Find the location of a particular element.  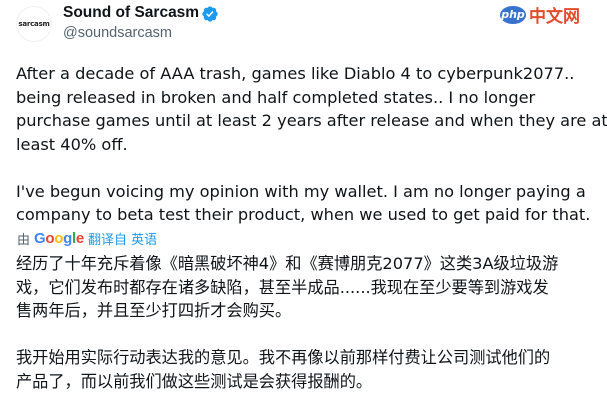

watermark-logo: php is located at coordinates (513, 14).